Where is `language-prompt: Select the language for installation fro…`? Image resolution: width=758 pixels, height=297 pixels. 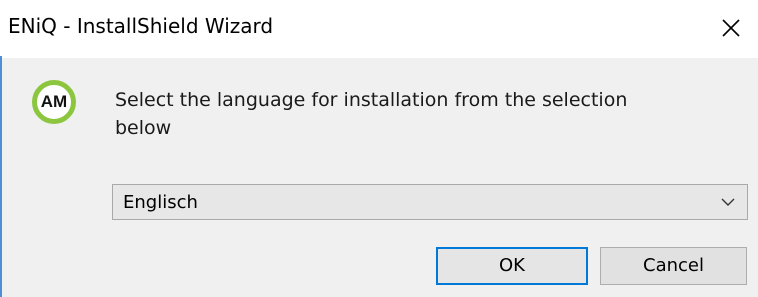
language-prompt: Select the language for installation fro… is located at coordinates (371, 114).